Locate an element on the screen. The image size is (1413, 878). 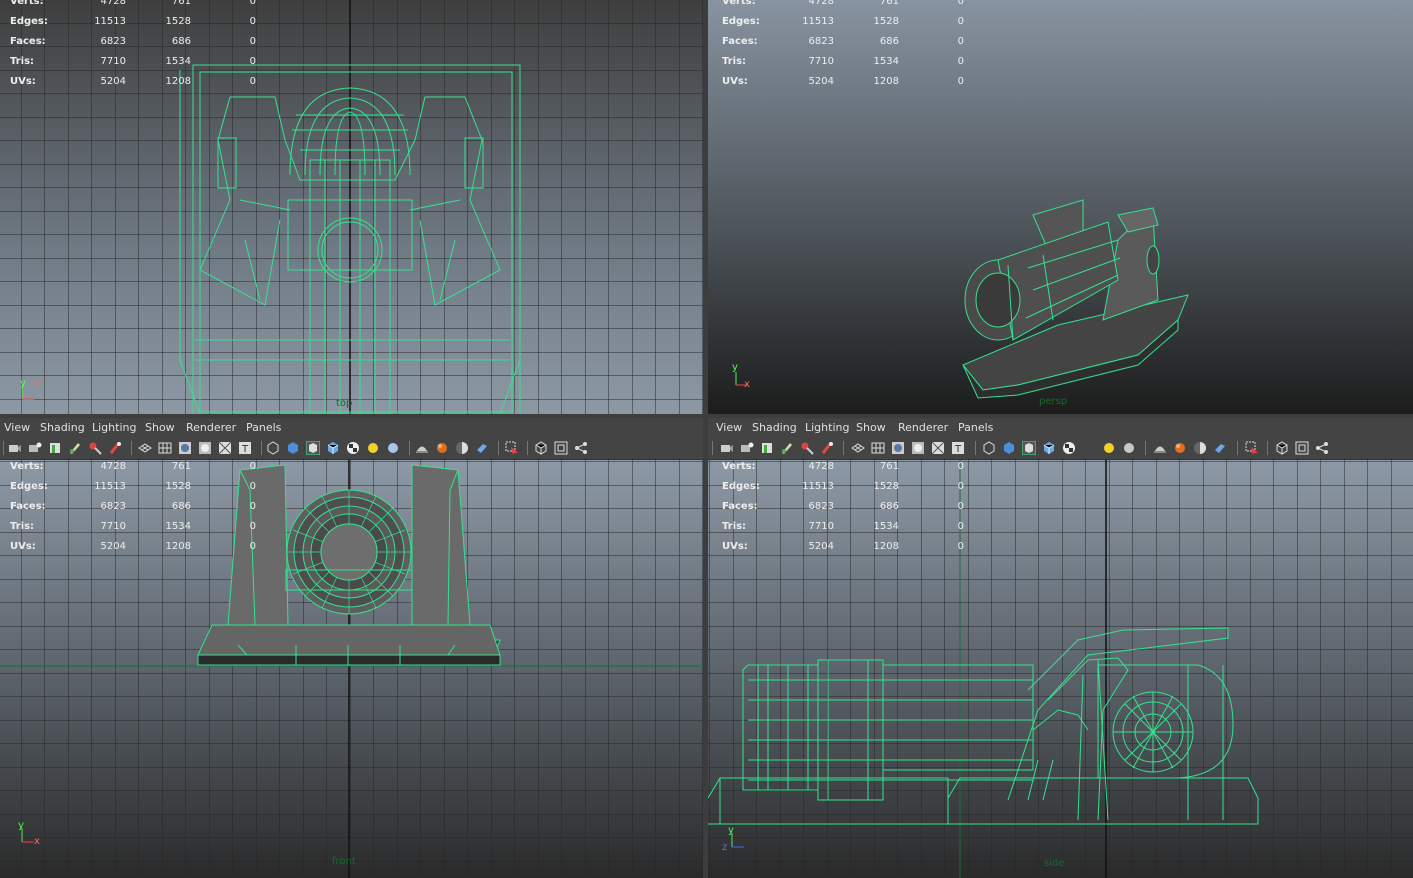
axis-label-y: y is located at coordinates (735, 367).